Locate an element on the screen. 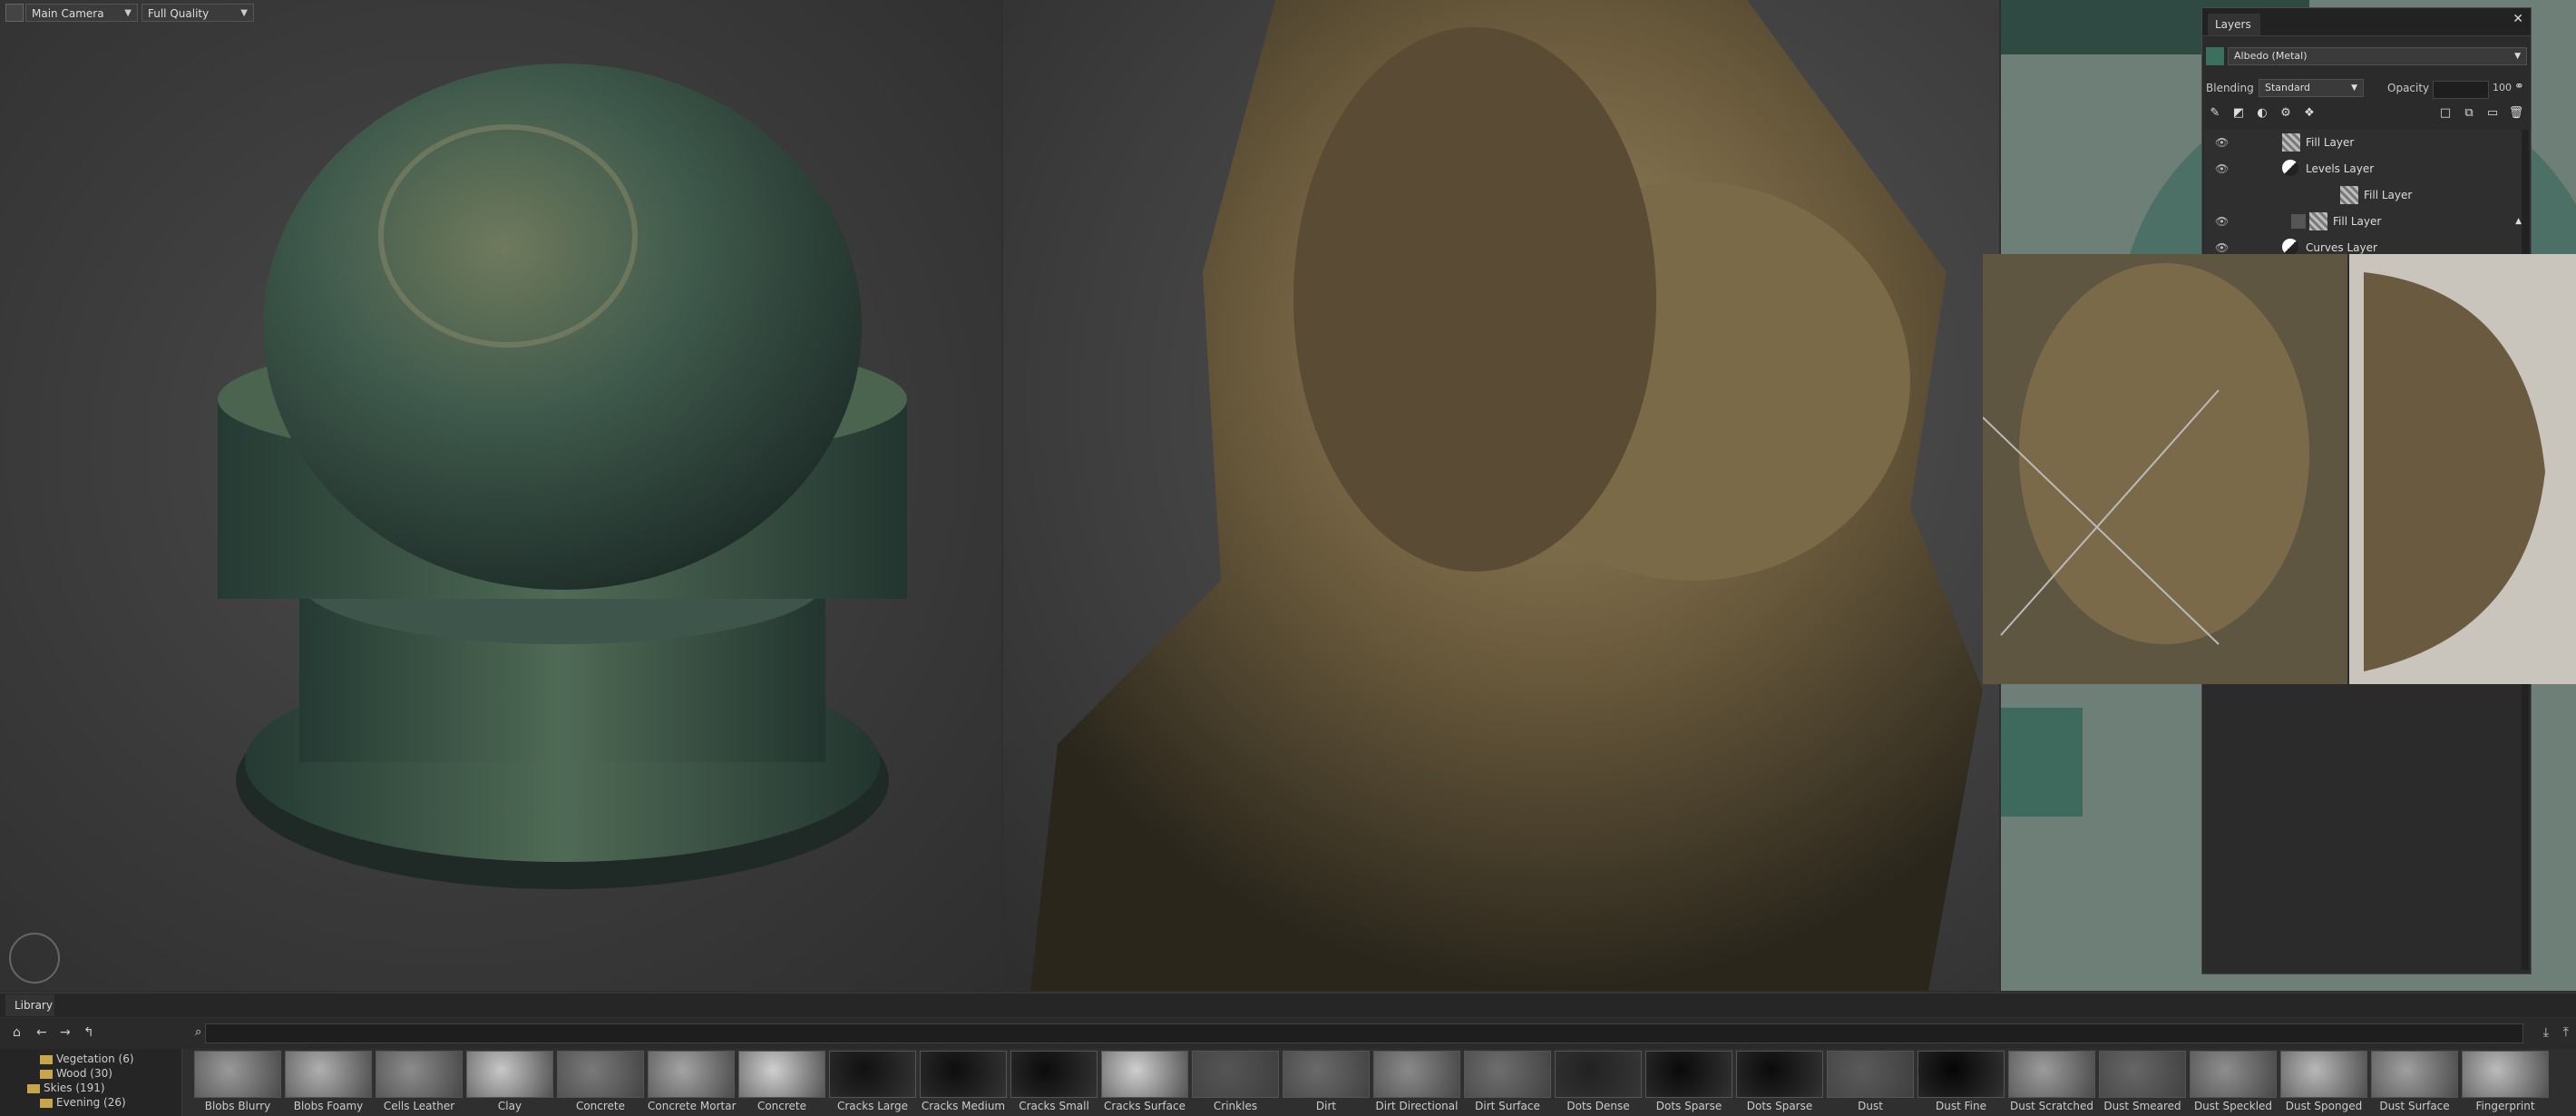  library-item: Dust is located at coordinates (1870, 1083).